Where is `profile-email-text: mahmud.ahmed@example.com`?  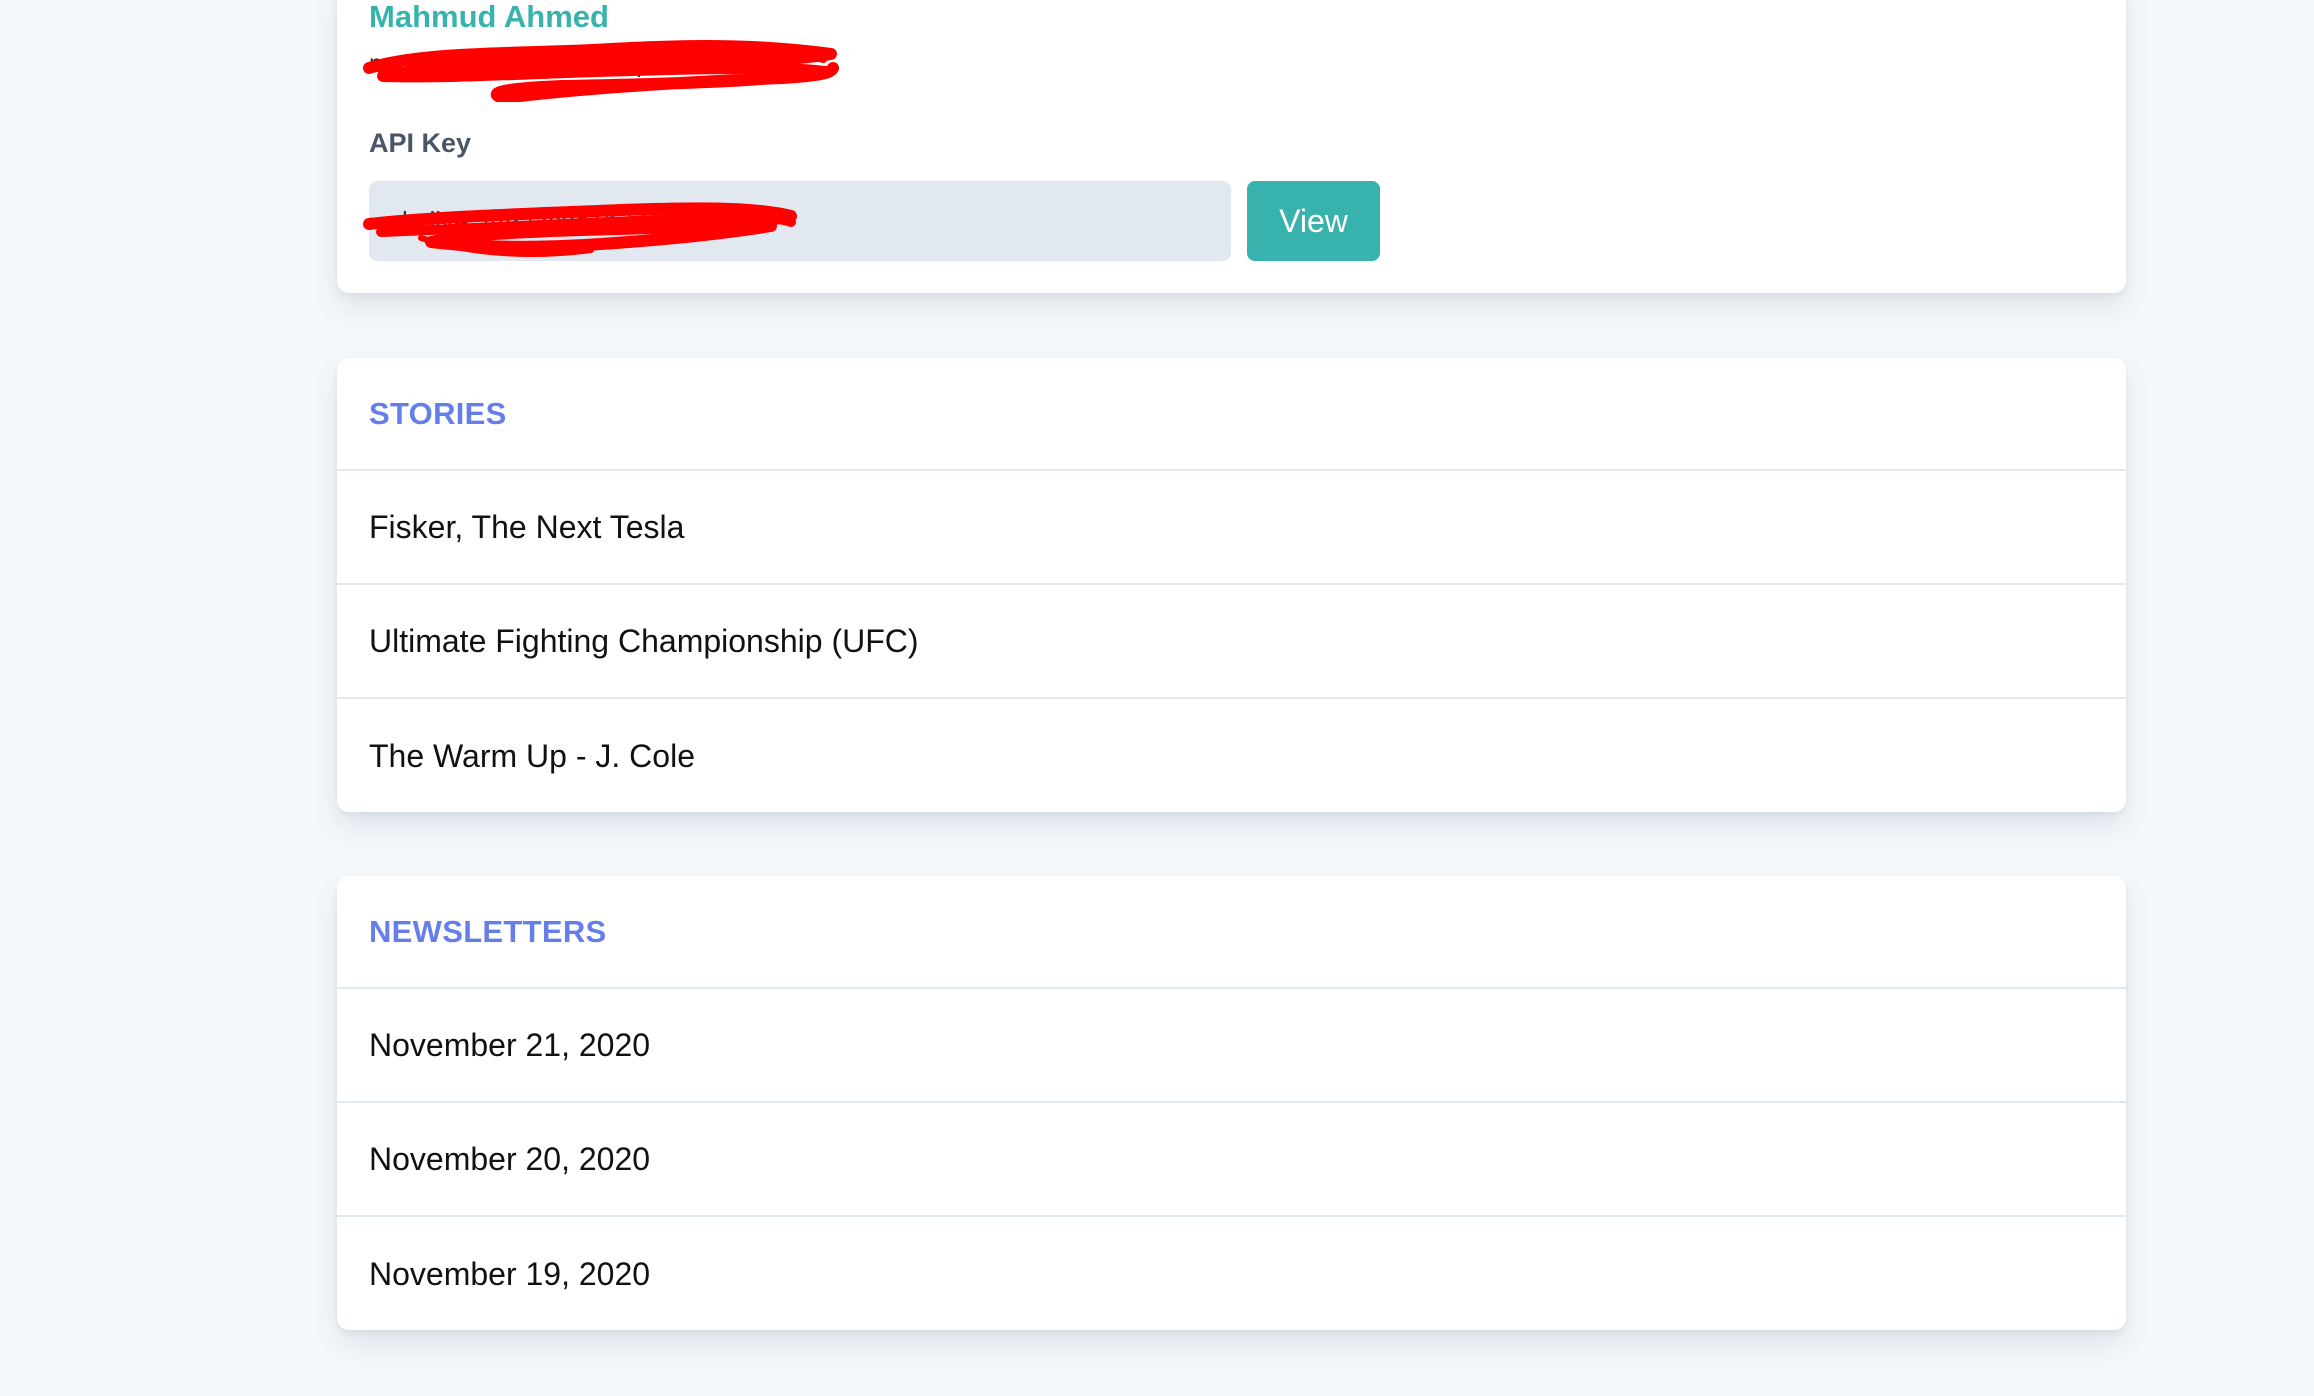
profile-email-text: mahmud.ahmed@example.com is located at coordinates (546, 64).